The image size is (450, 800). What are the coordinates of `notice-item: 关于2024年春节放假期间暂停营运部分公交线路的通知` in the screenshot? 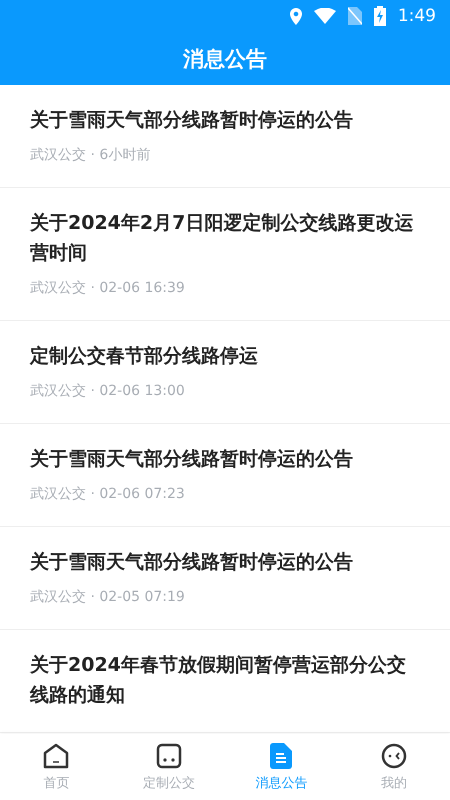 It's located at (225, 681).